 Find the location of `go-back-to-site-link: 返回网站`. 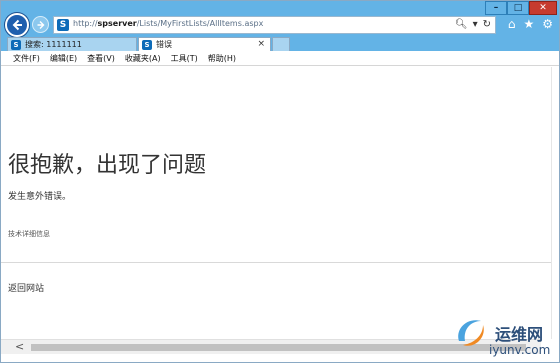

go-back-to-site-link: 返回网站 is located at coordinates (26, 287).